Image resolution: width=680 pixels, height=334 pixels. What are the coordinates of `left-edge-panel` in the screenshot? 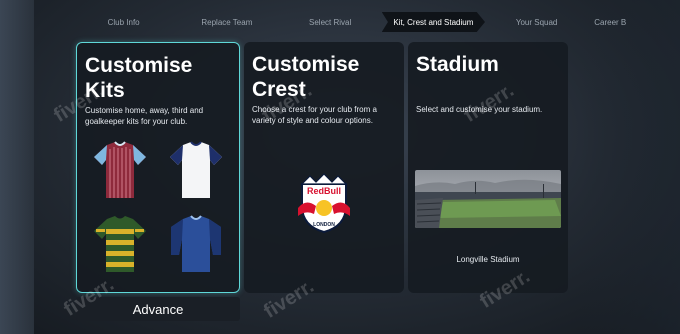 It's located at (17, 167).